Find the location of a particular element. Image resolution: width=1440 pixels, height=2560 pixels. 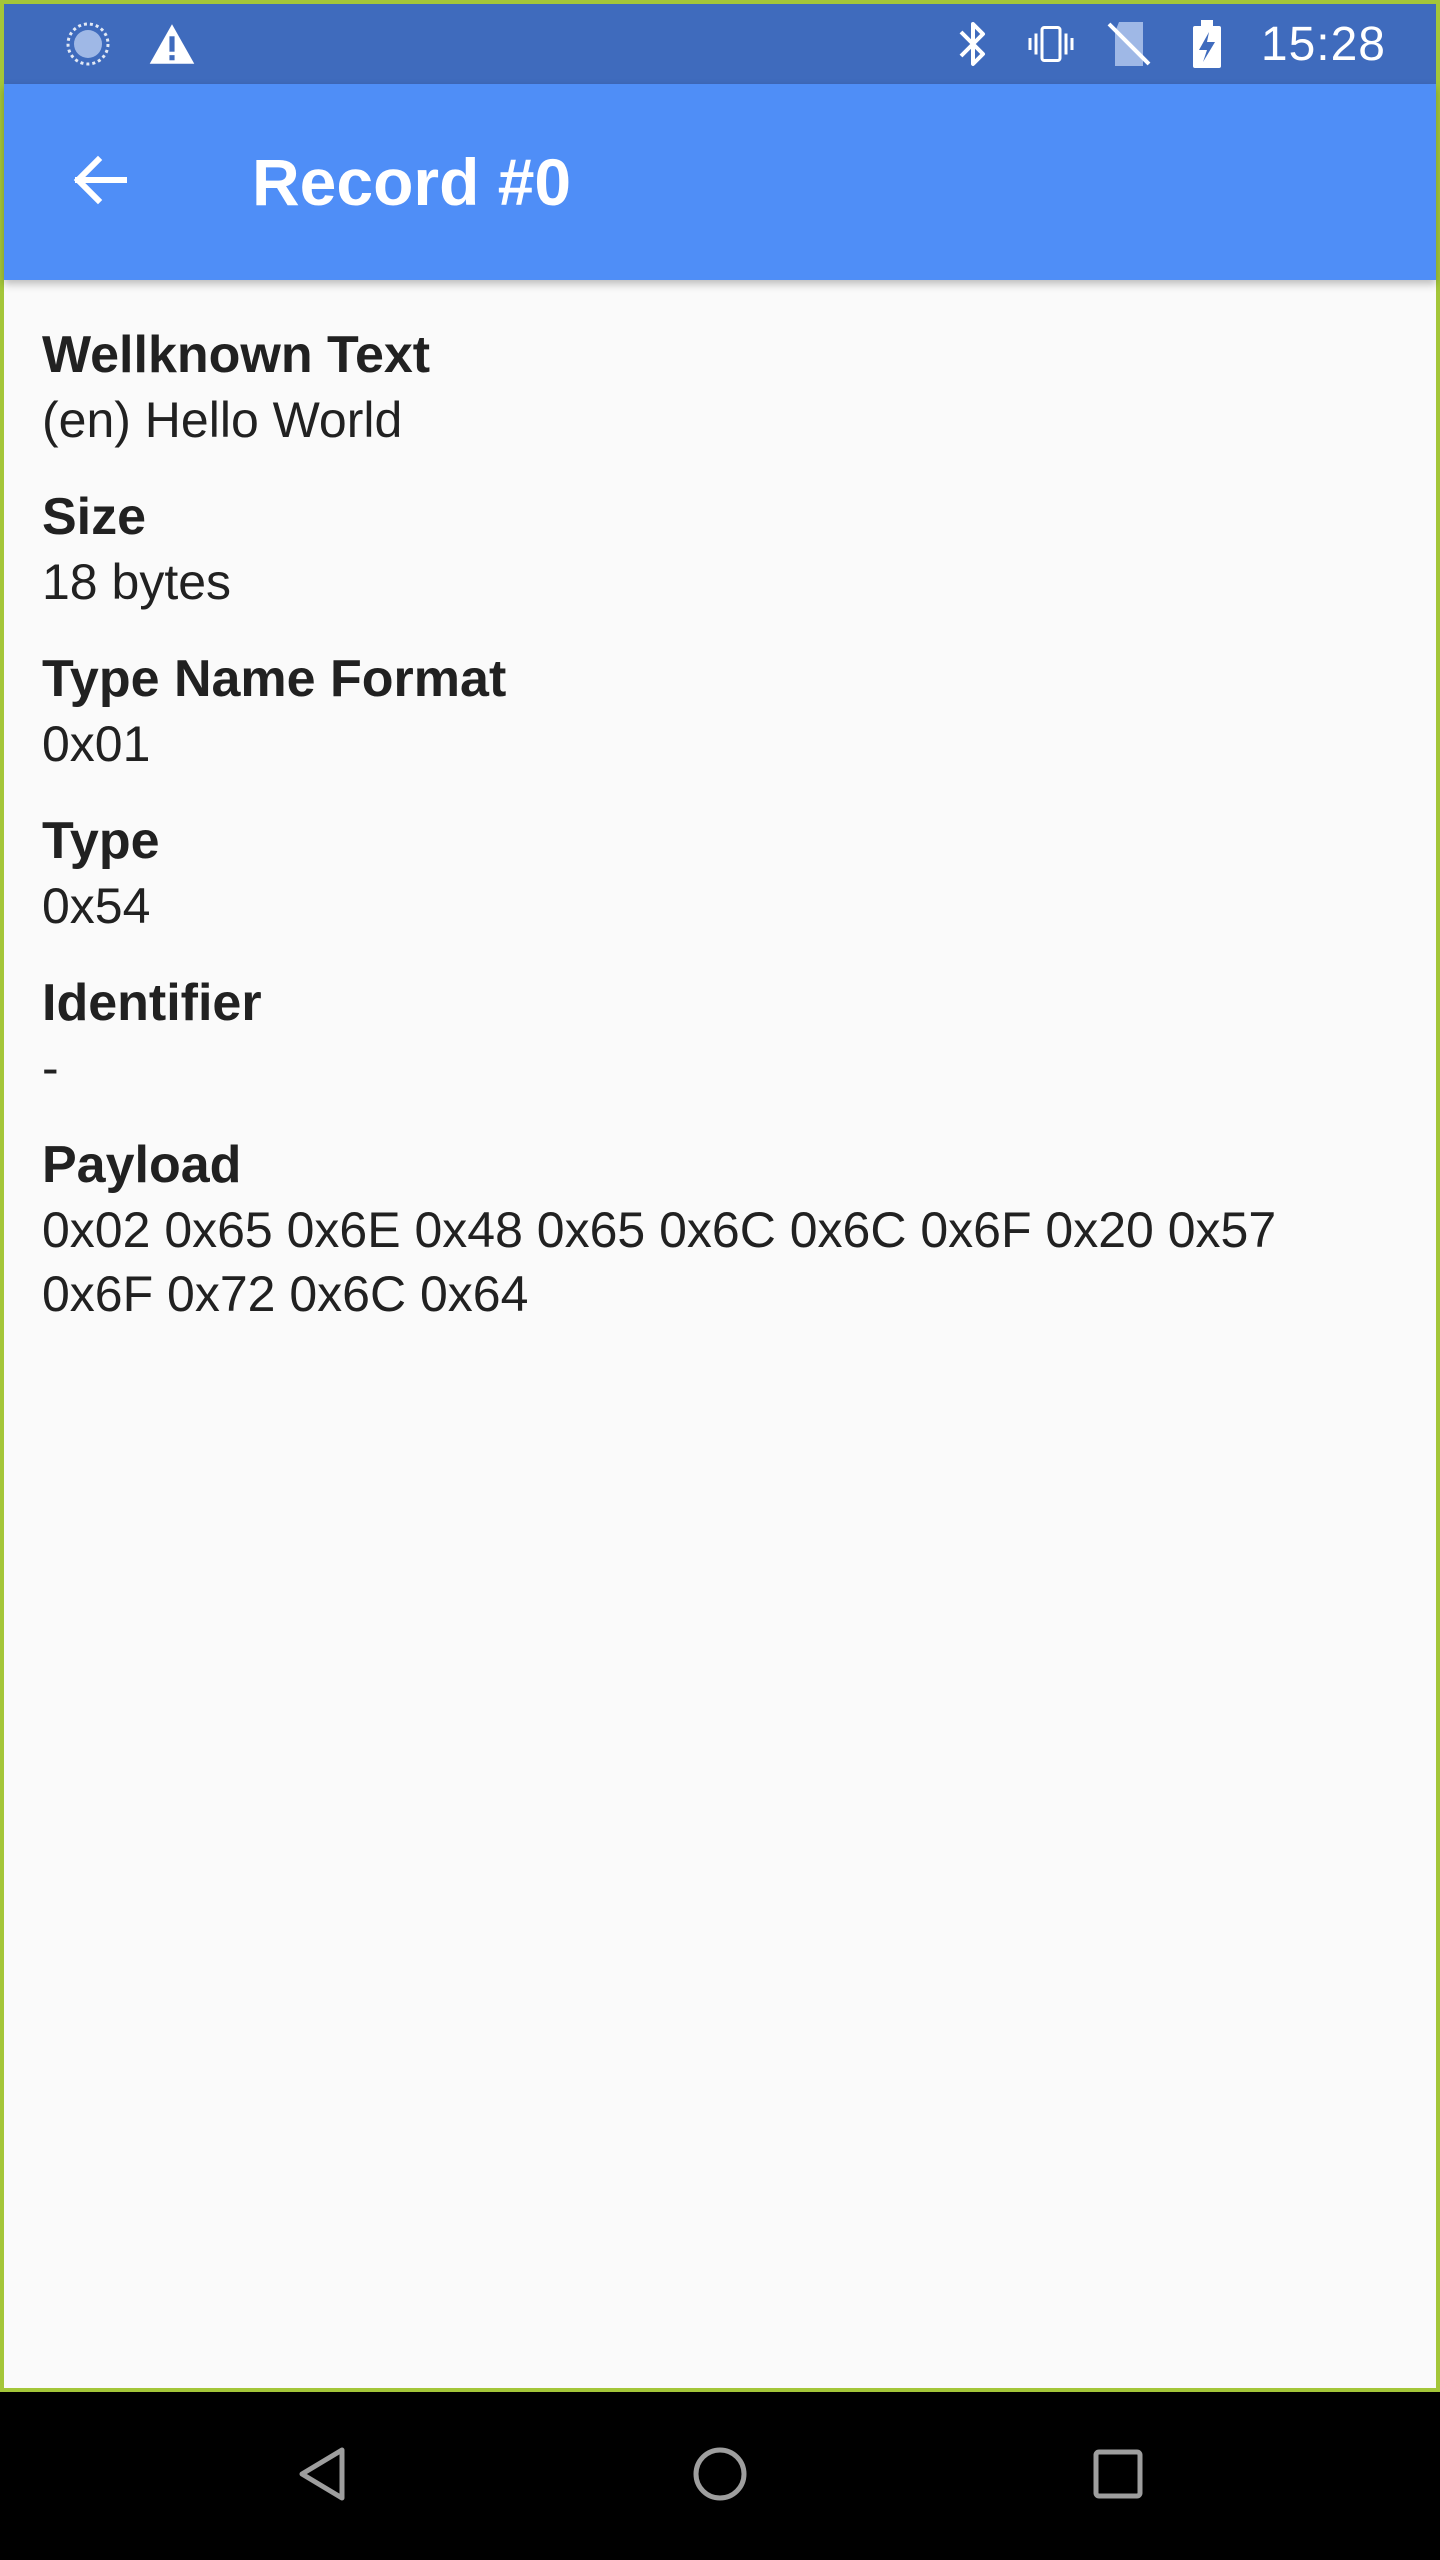

field-label: Payload is located at coordinates (142, 1165).